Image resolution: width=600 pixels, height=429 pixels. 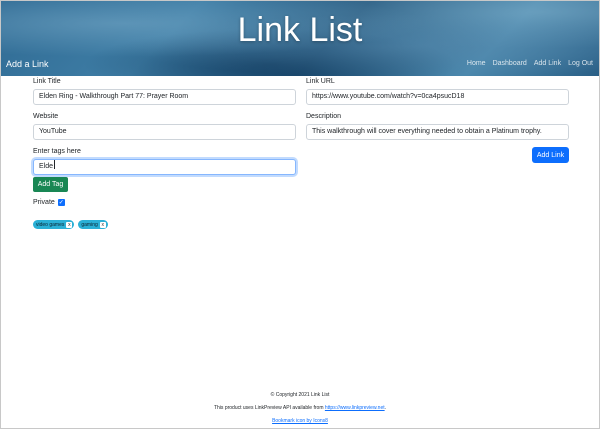 What do you see at coordinates (385, 408) in the screenshot?
I see `footer-api-suffix: .` at bounding box center [385, 408].